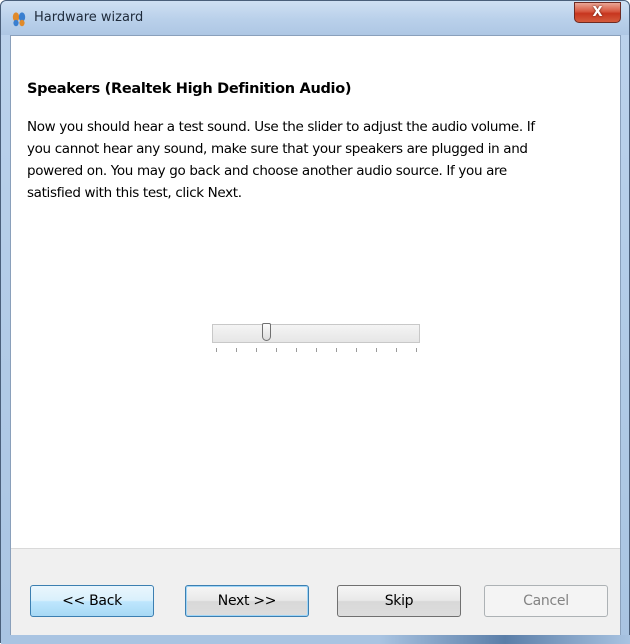 Image resolution: width=630 pixels, height=644 pixels. Describe the element at coordinates (189, 89) in the screenshot. I see `page-heading: Speakers (Realtek High Definition Audio)` at that location.